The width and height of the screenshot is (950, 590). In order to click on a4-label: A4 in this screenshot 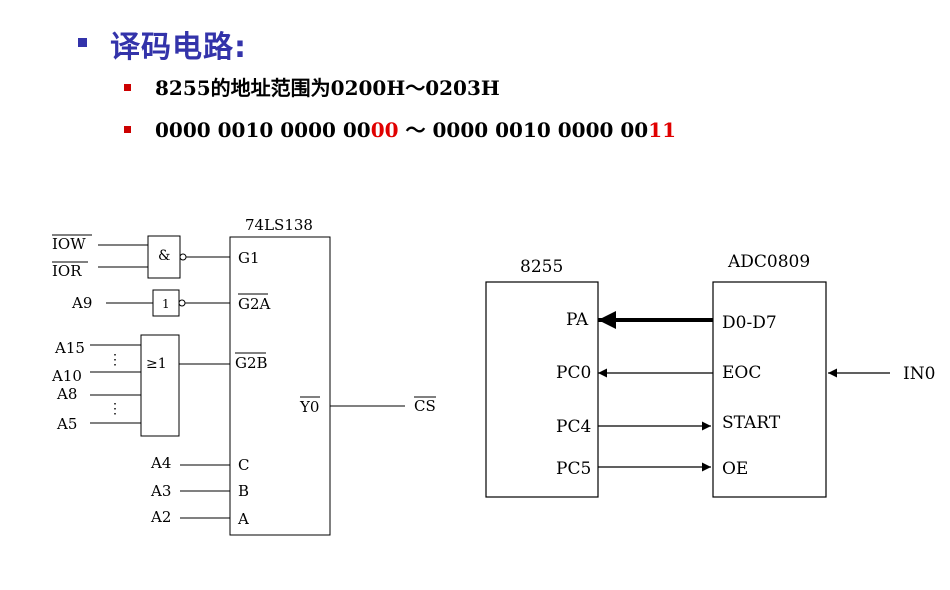, I will do `click(160, 463)`.